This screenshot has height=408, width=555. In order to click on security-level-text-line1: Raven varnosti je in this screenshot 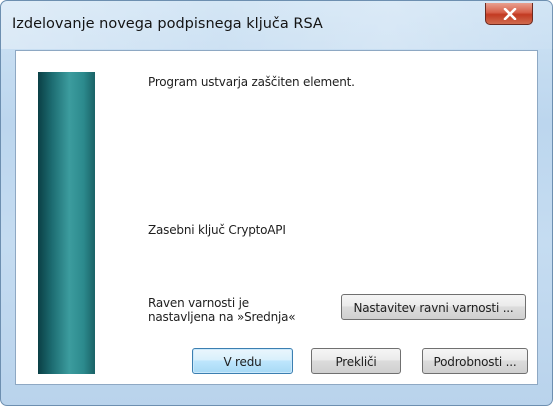, I will do `click(198, 303)`.